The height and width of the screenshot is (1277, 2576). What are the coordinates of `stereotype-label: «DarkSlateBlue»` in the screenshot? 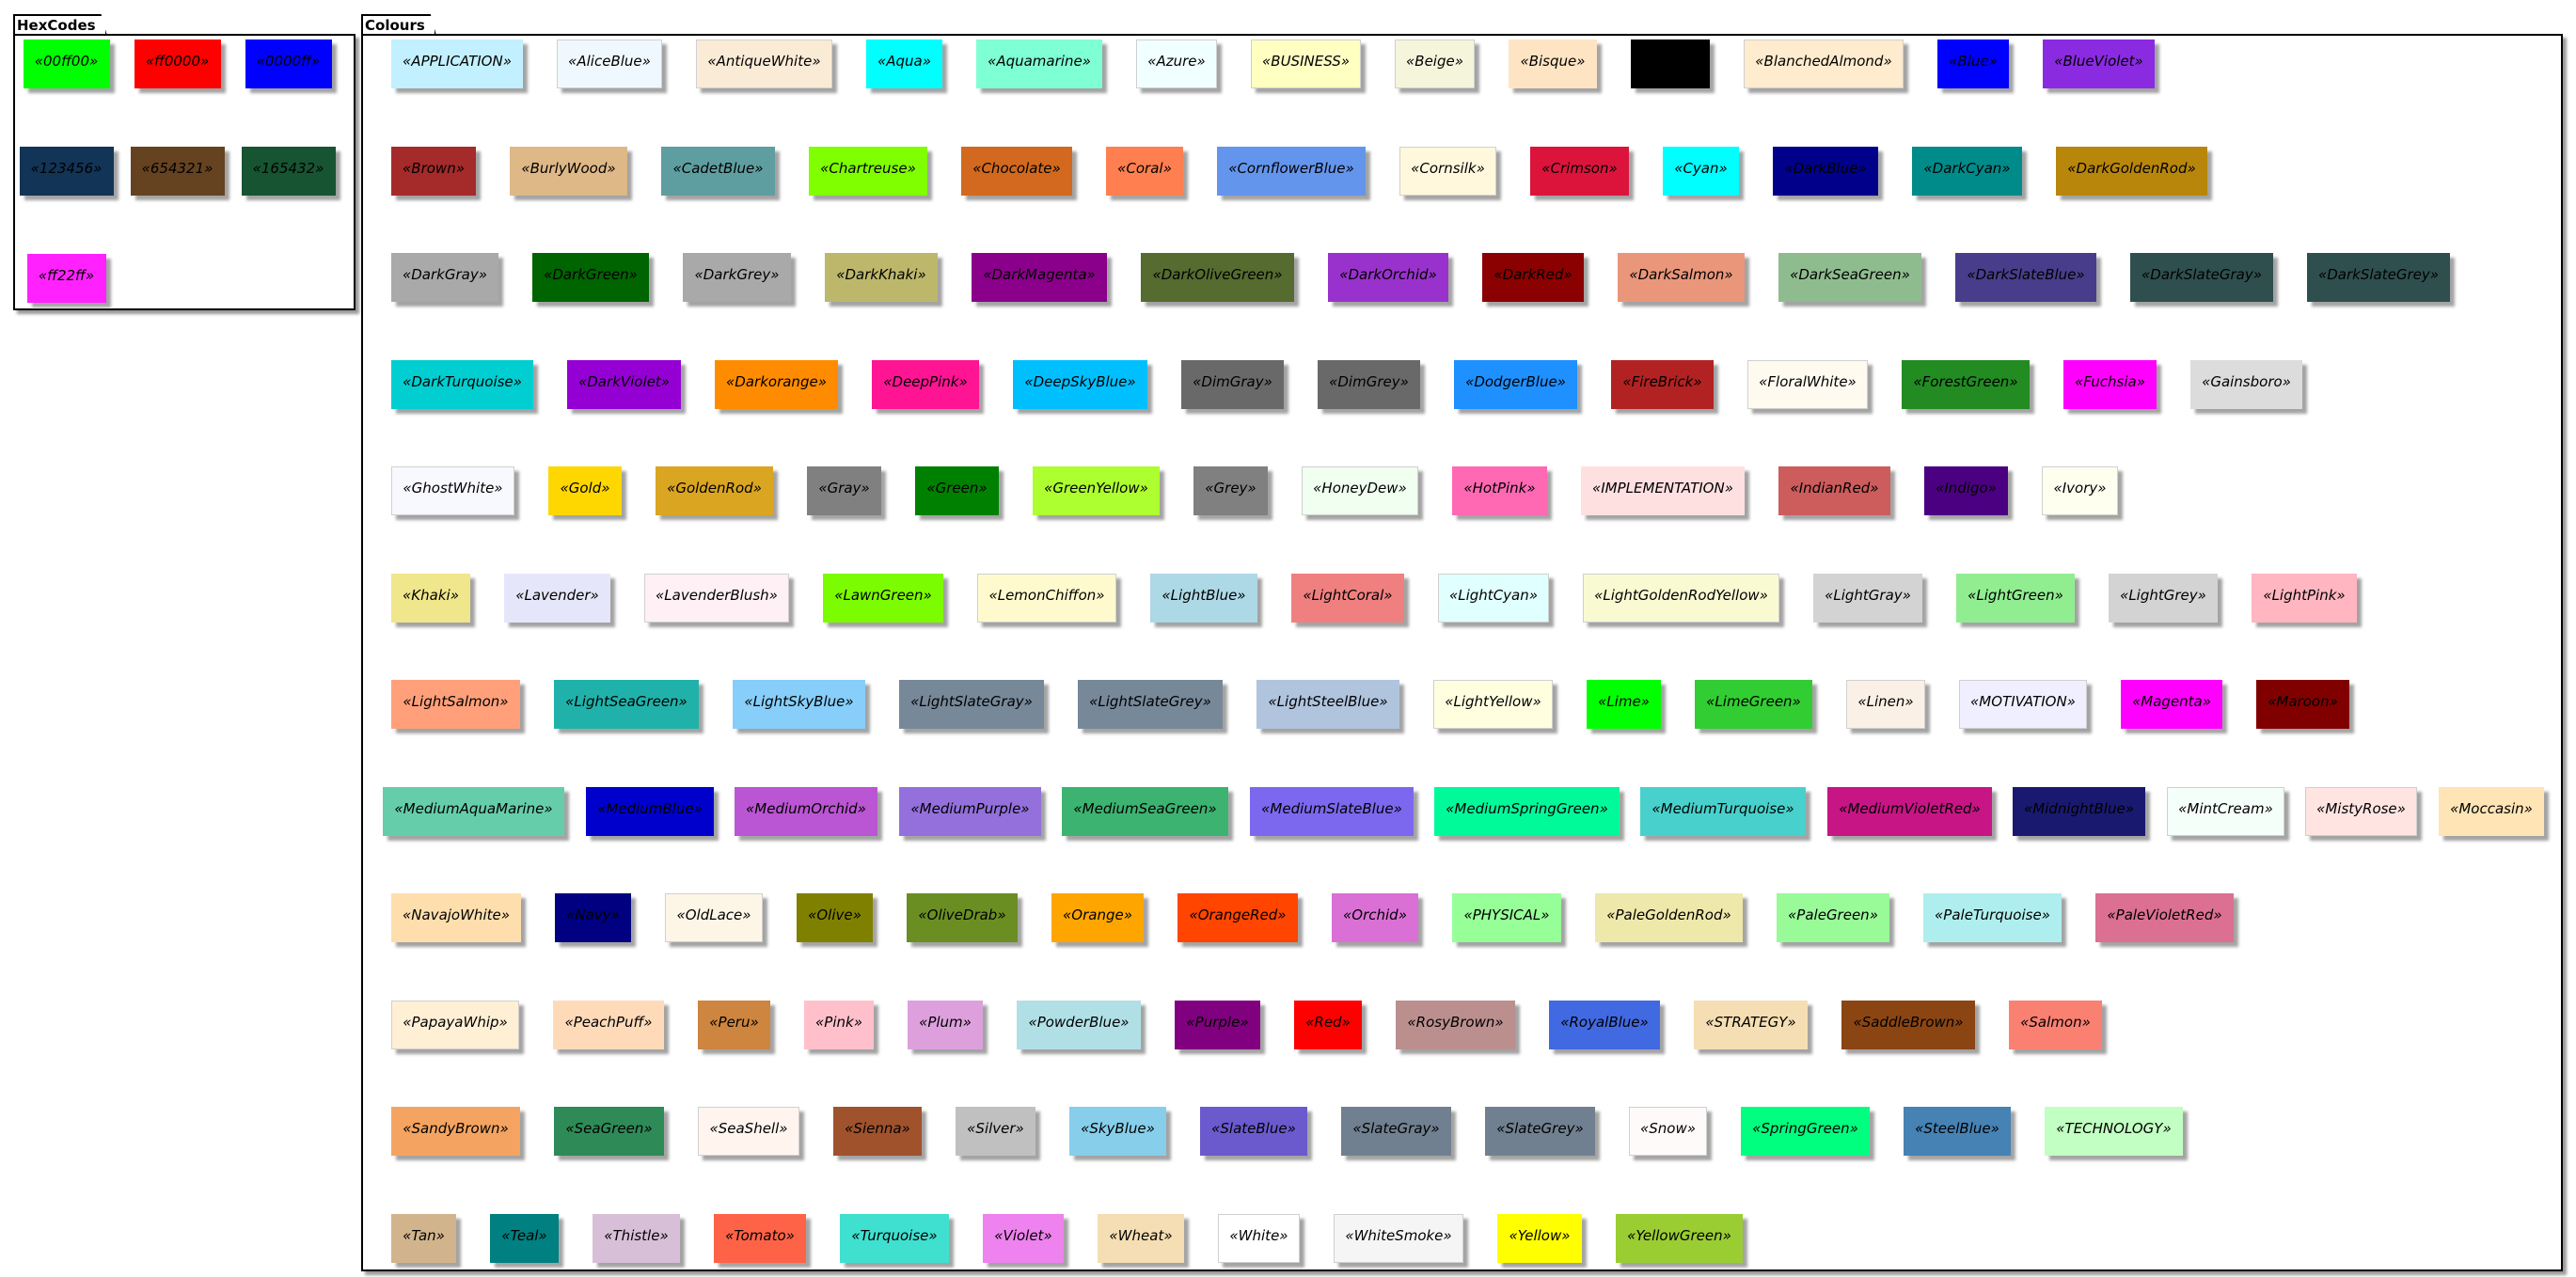 It's located at (2026, 274).